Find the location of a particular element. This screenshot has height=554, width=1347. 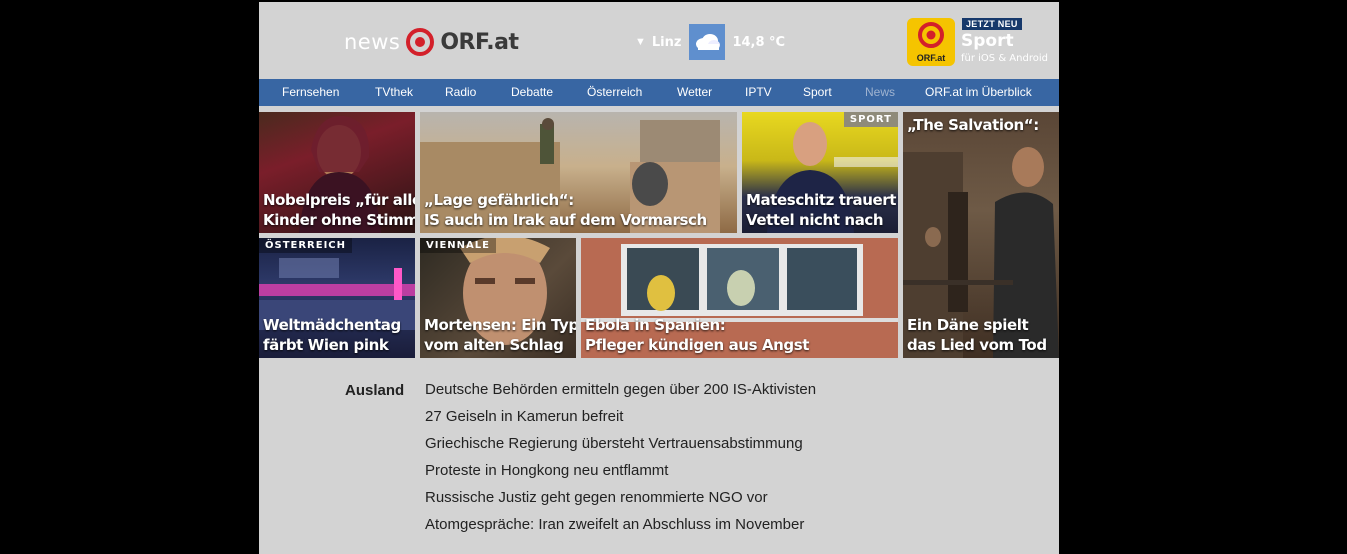

section-label-ausland: Ausland is located at coordinates (374, 390).